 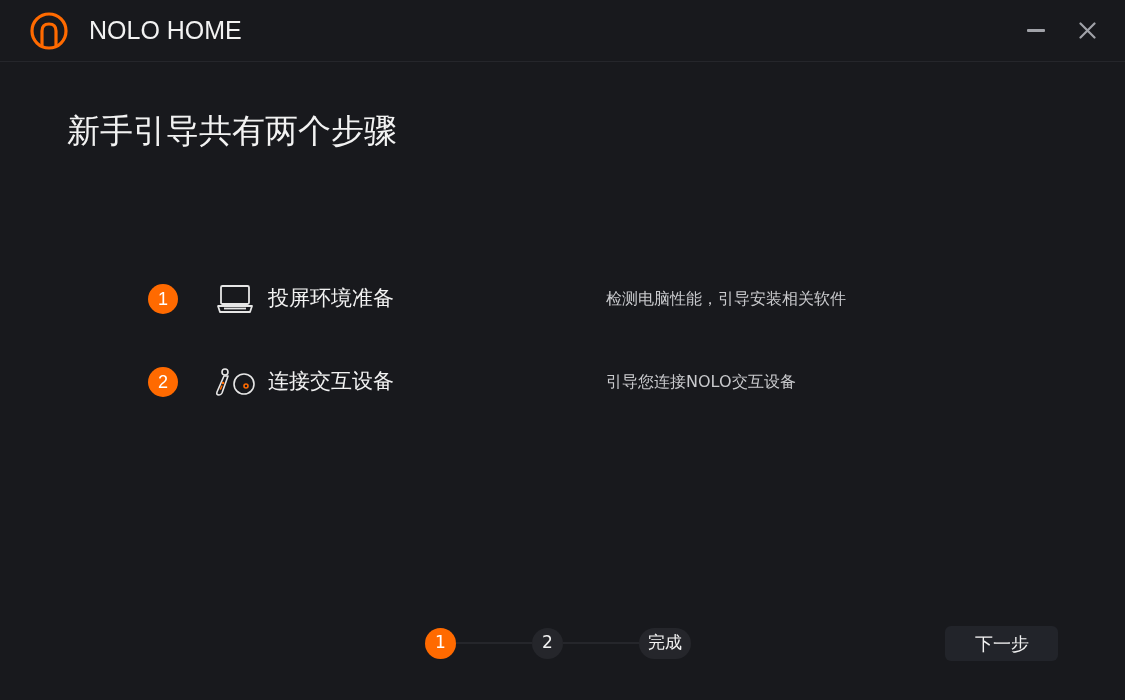 What do you see at coordinates (665, 643) in the screenshot?
I see `progress-step: 完成` at bounding box center [665, 643].